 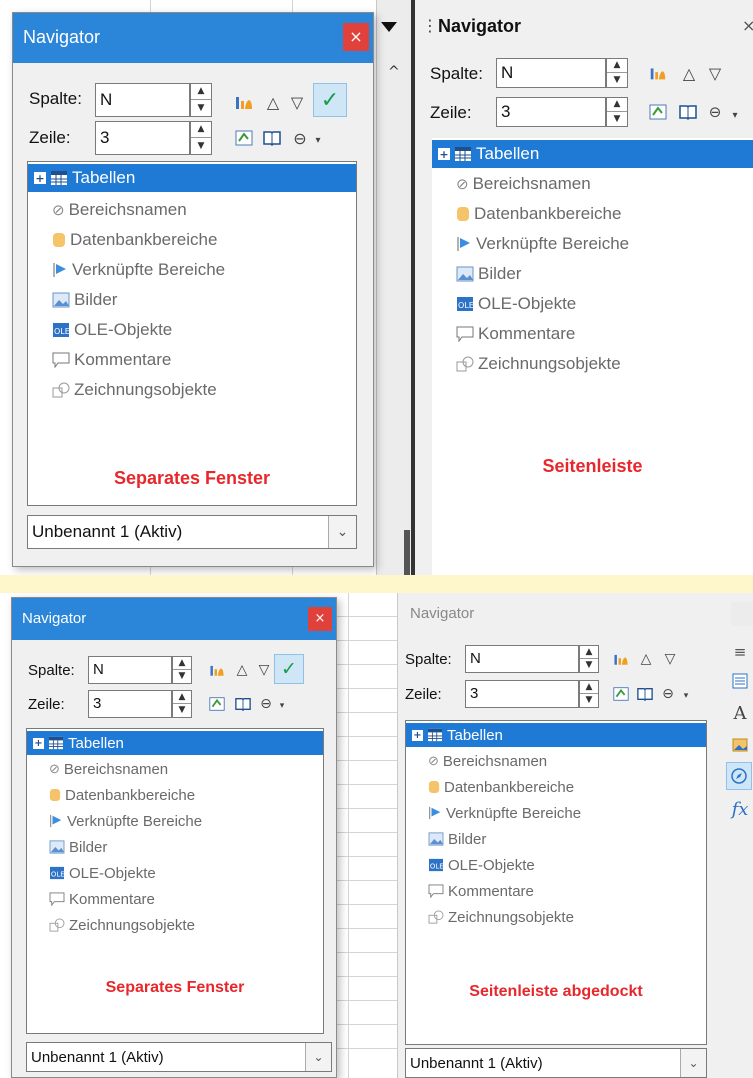 I want to click on drag-handle-icon: ⋮, so click(x=430, y=25).